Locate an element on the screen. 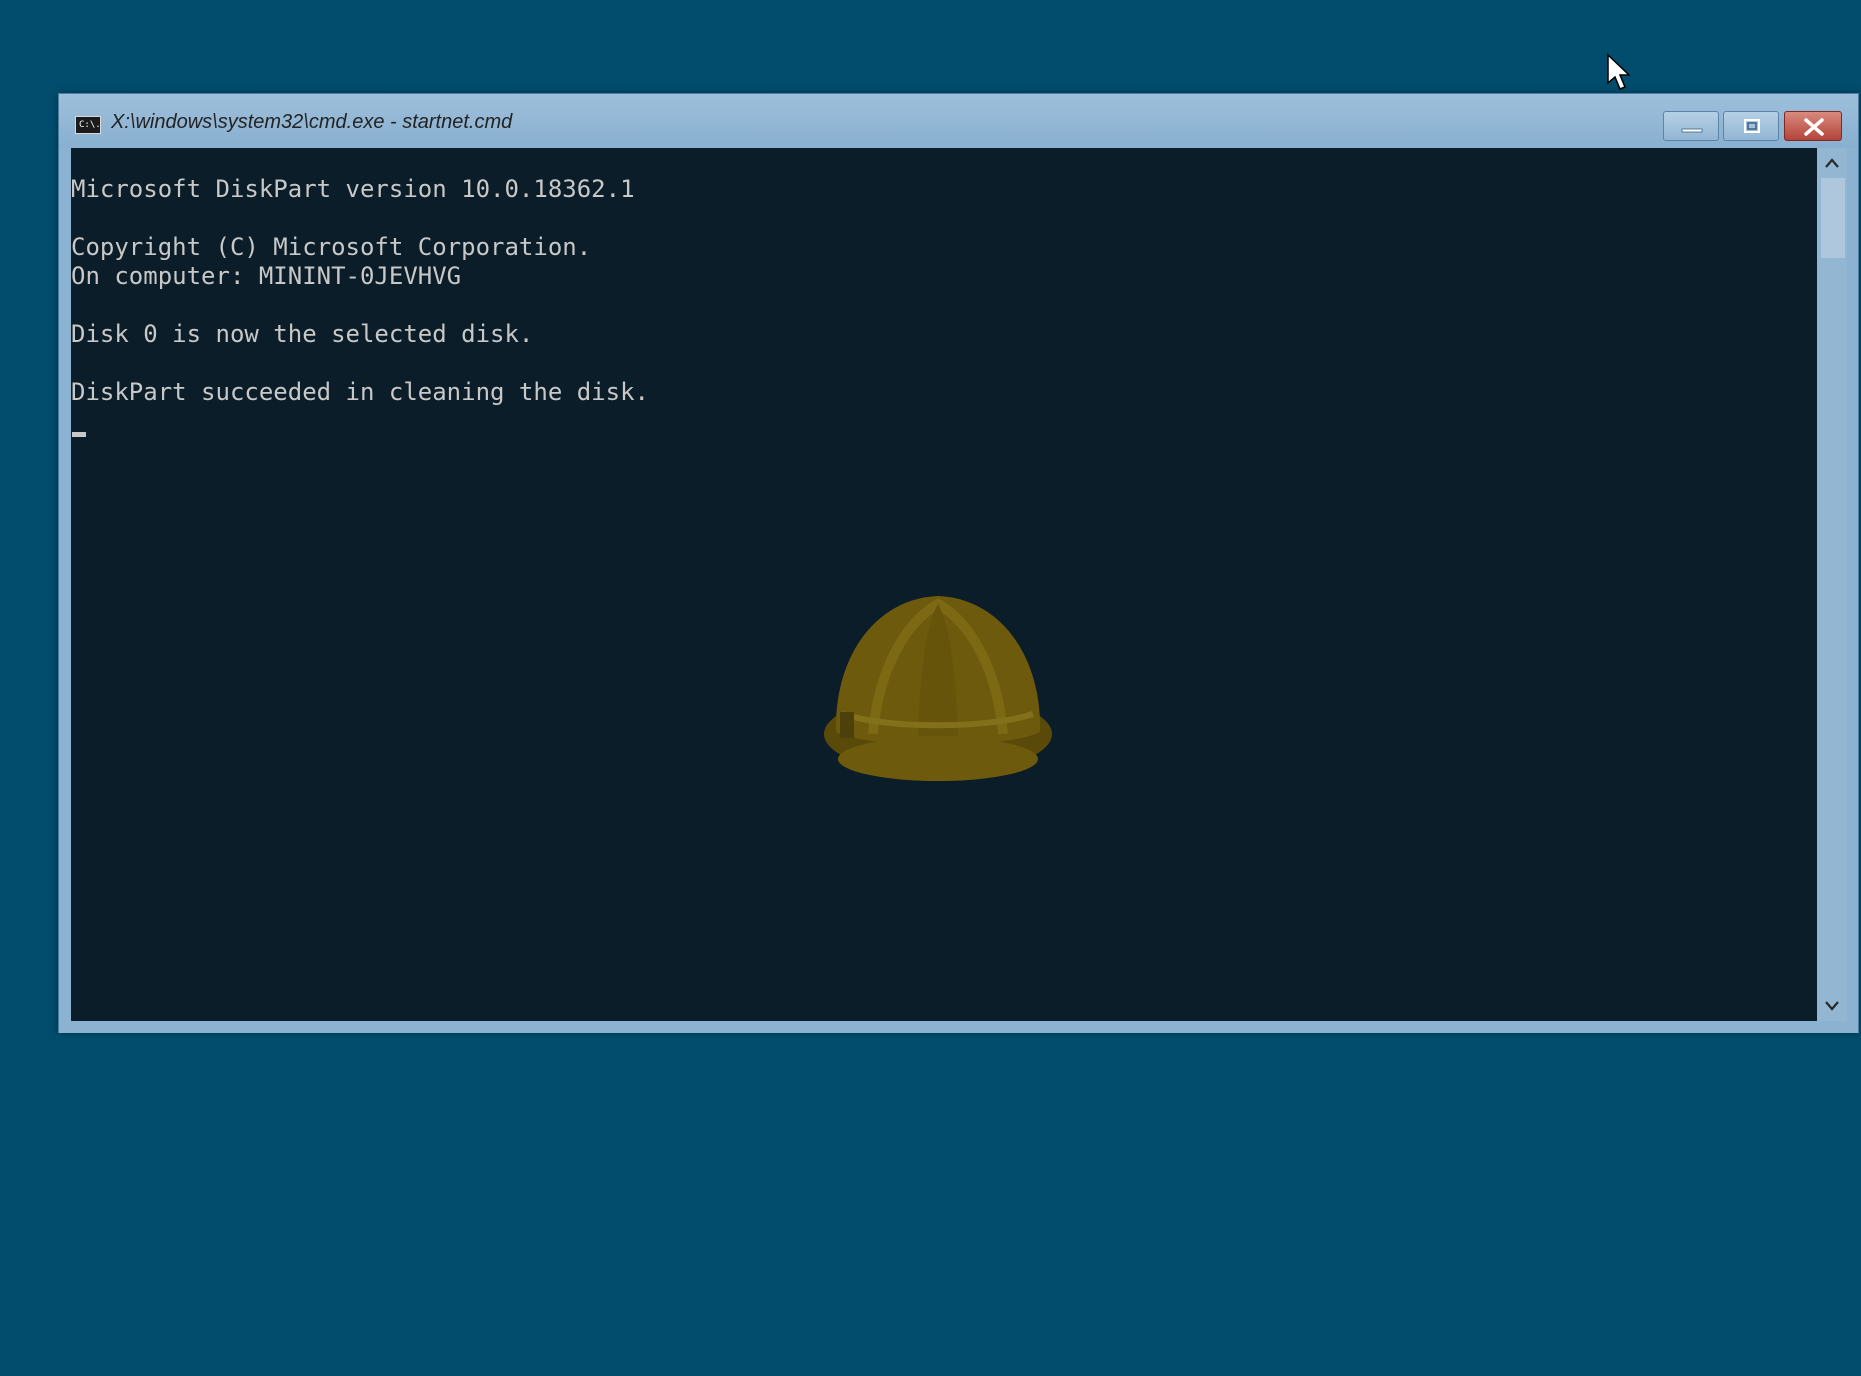 This screenshot has width=1861, height=1376. scroll-thumb is located at coordinates (1833, 218).